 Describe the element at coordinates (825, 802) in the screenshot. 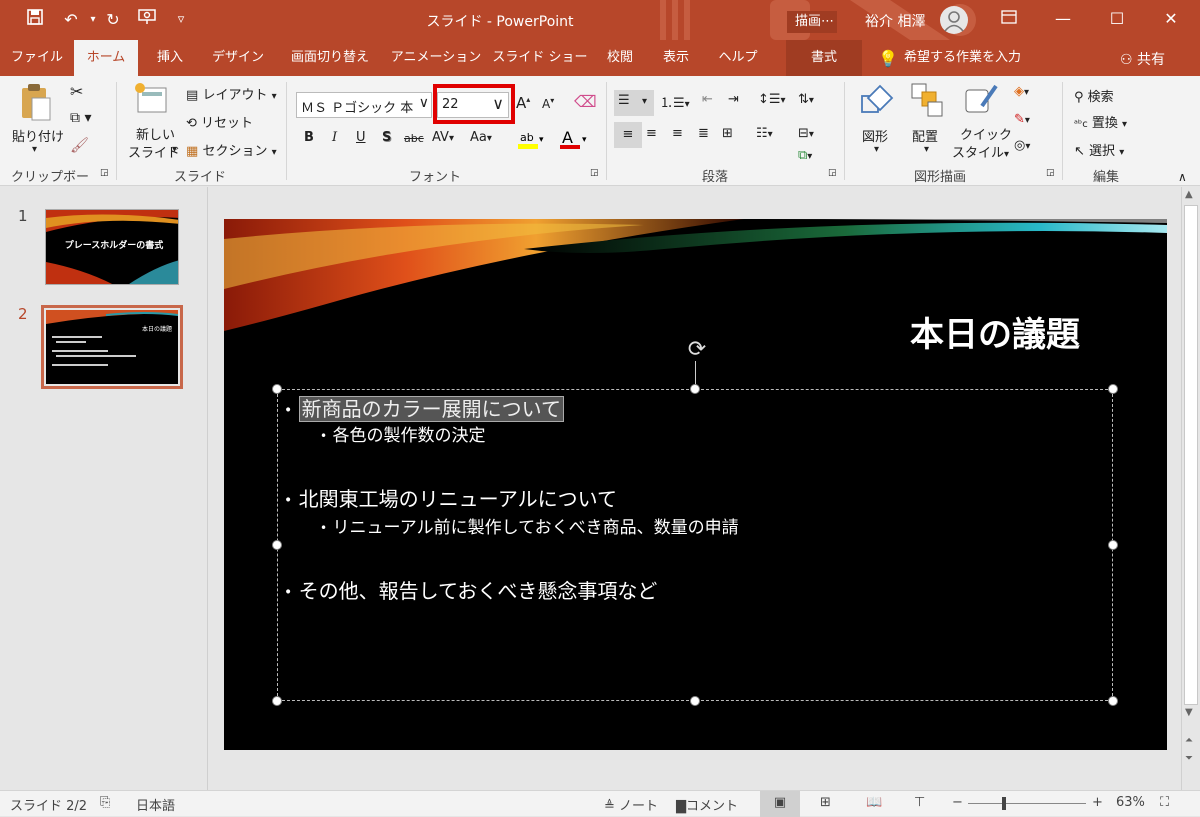

I see `slide-sorter-icon: ⊞` at that location.